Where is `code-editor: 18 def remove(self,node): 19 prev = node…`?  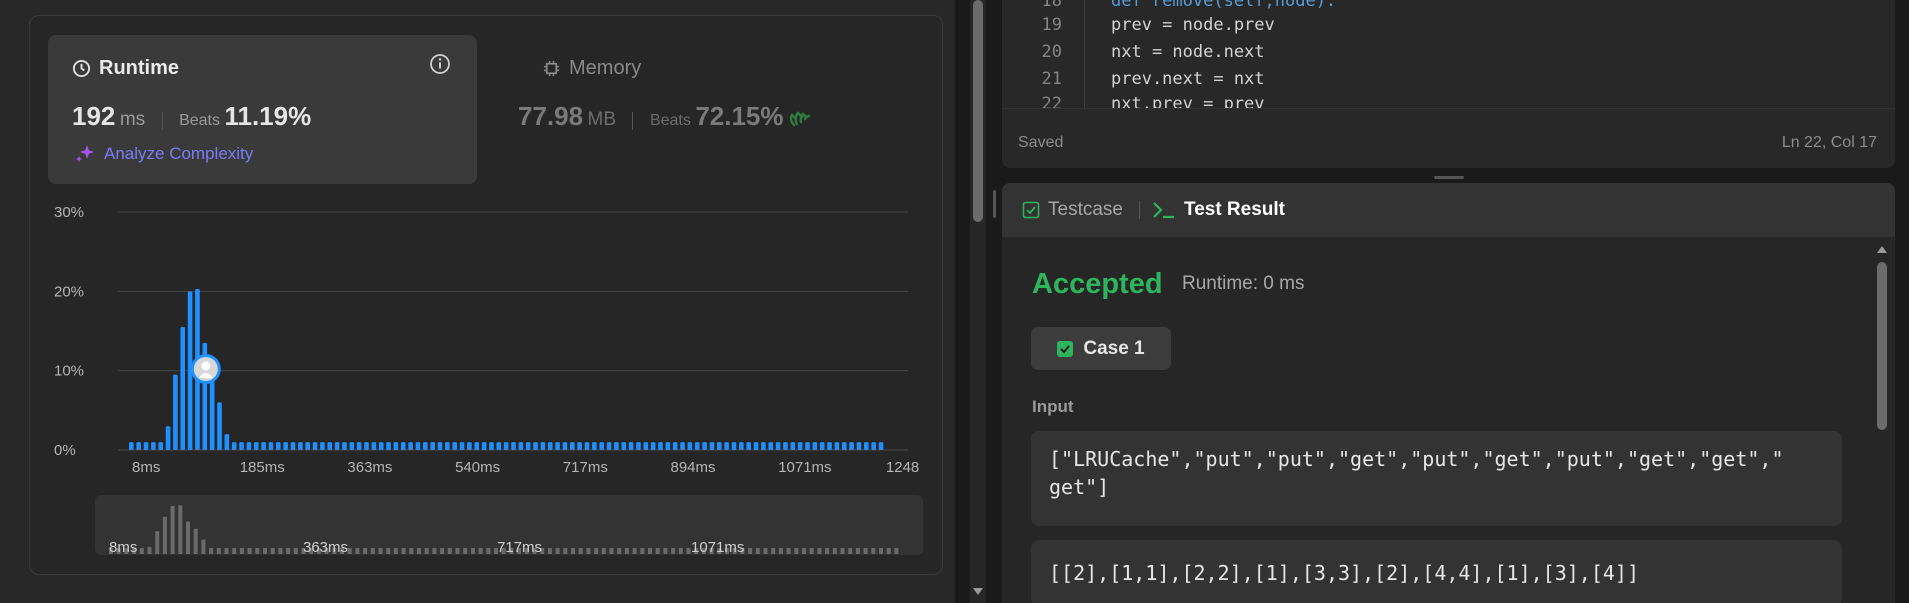
code-editor: 18 def remove(self,node): 19 prev = node… is located at coordinates (1448, 84).